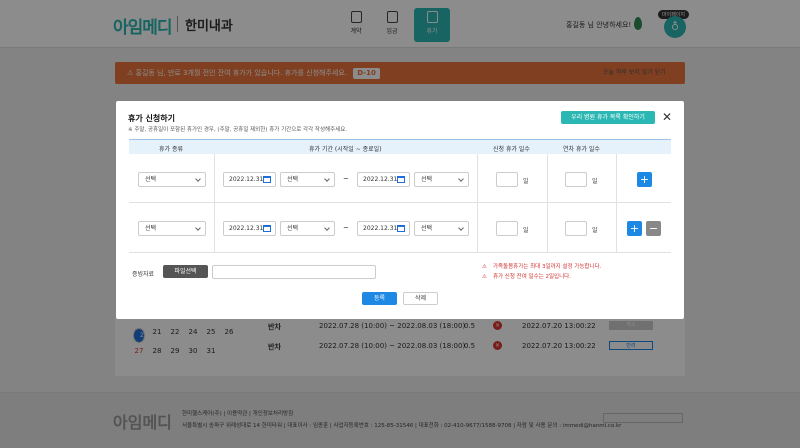  Describe the element at coordinates (511, 149) in the screenshot. I see `column-header: 신청 휴가 일수` at that location.